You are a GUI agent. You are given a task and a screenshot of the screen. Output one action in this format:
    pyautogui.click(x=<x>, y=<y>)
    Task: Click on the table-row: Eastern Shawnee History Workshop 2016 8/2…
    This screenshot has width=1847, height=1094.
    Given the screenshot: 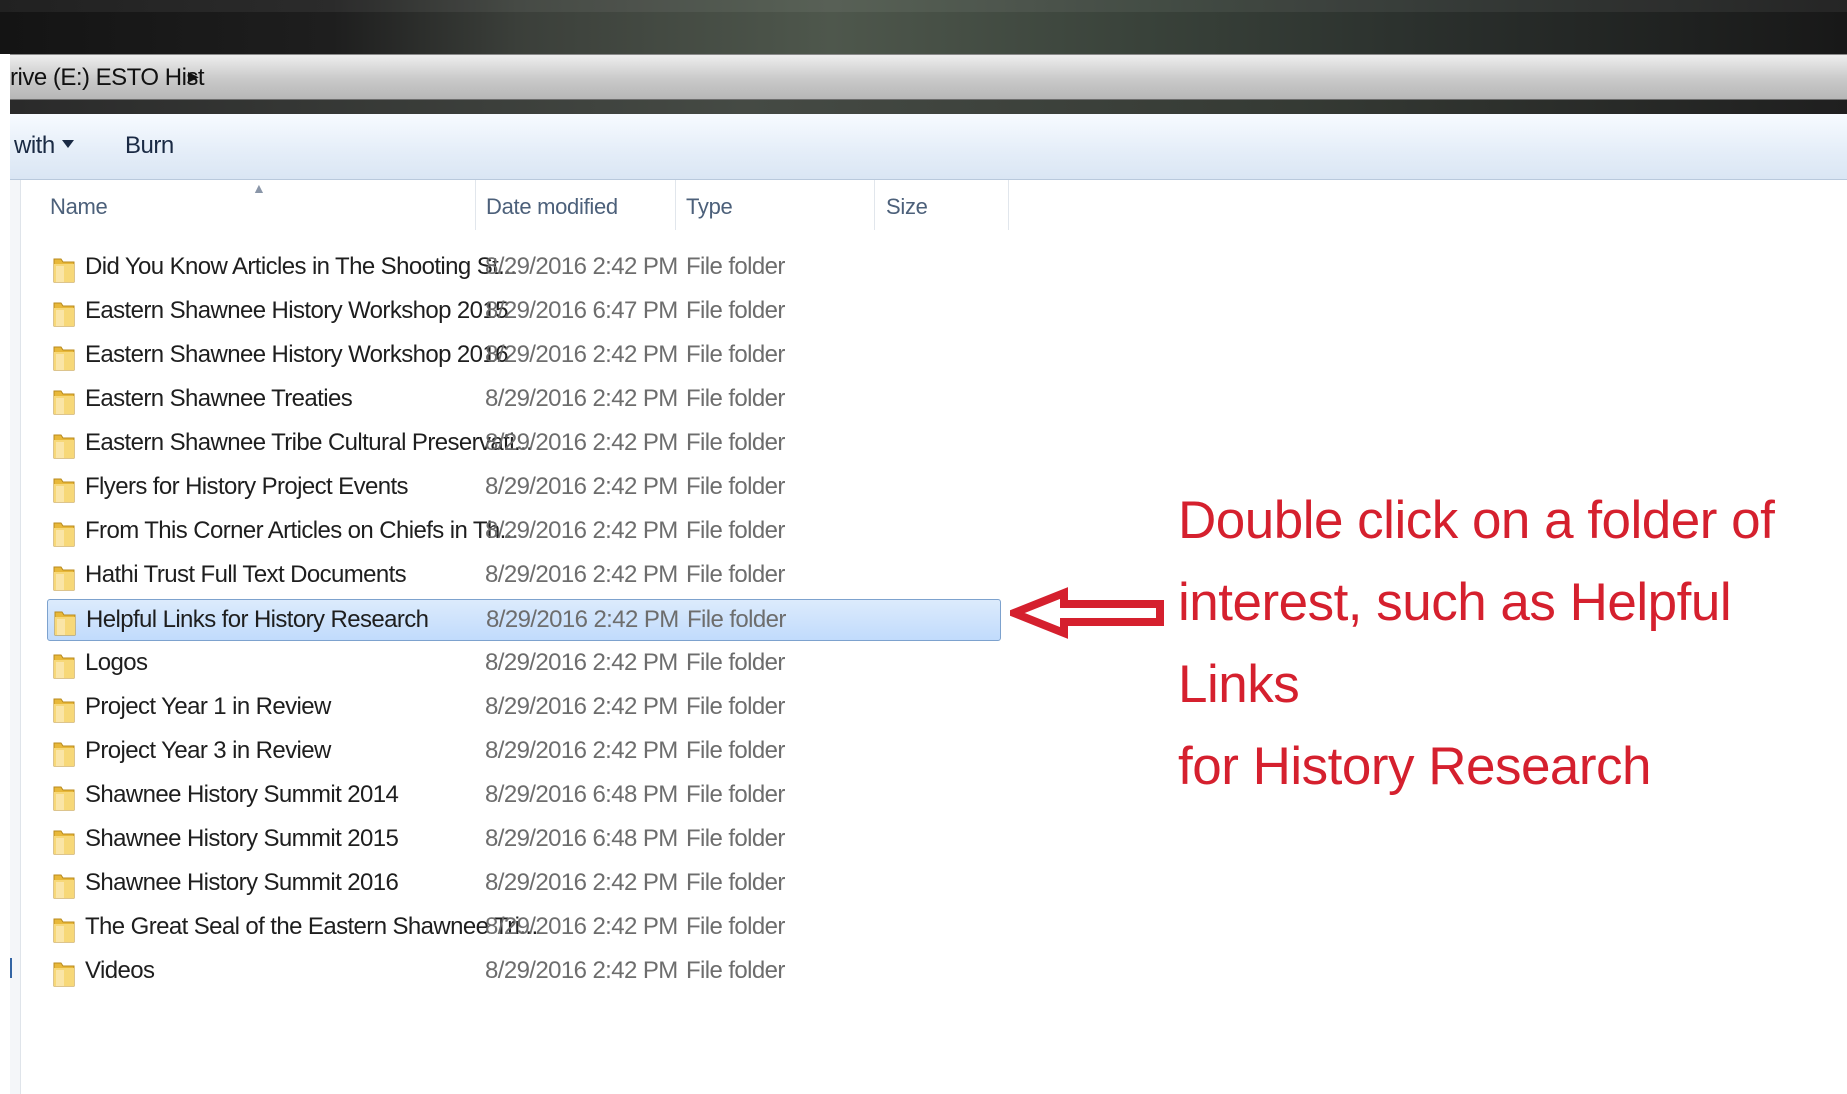 What is the action you would take?
    pyautogui.click(x=524, y=356)
    